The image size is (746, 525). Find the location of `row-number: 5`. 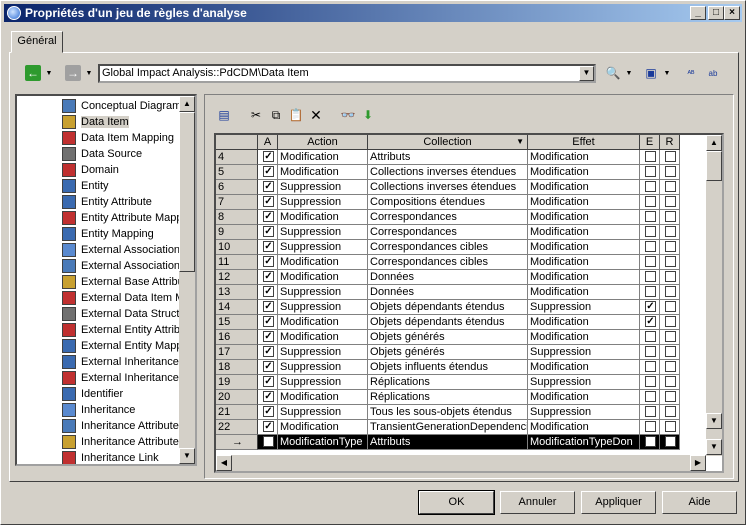

row-number: 5 is located at coordinates (237, 172).